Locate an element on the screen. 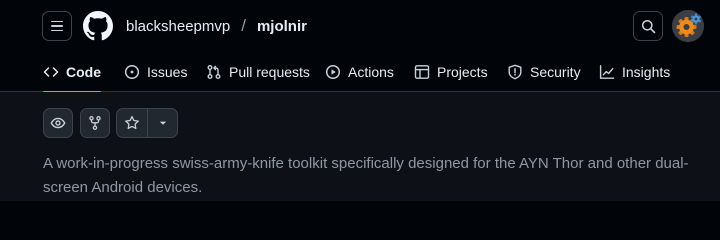  tab-security: Security is located at coordinates (544, 72).